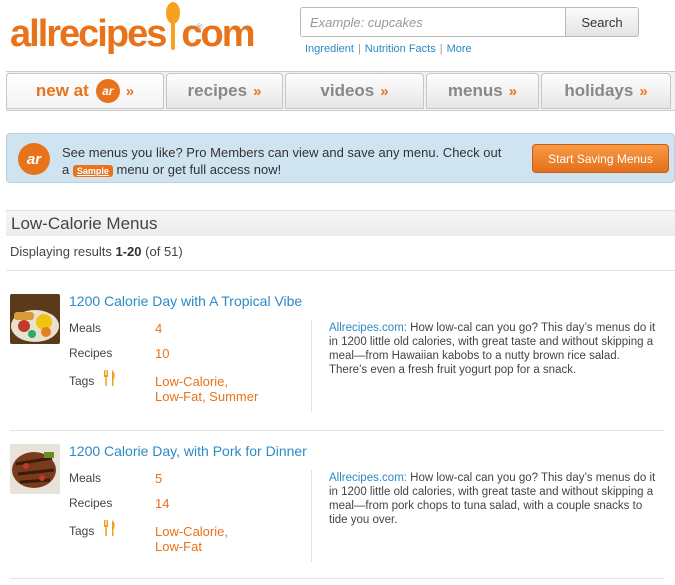  I want to click on section-header: Low-Calorie Menus, so click(340, 223).